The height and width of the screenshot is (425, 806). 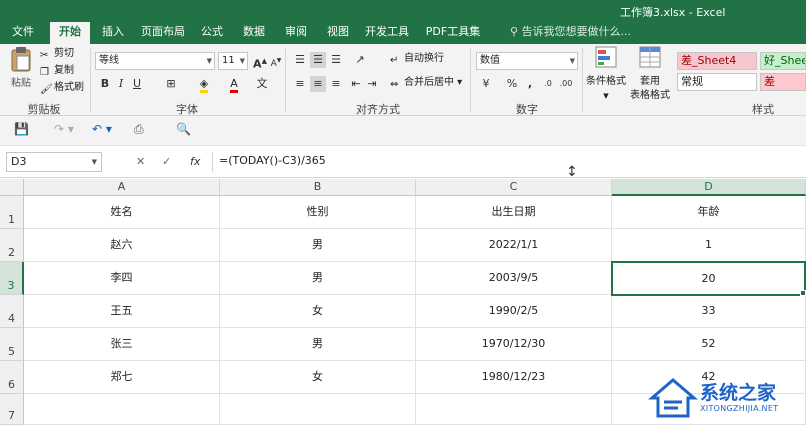 I want to click on cell-c6: 1980/12/23, so click(x=514, y=377).